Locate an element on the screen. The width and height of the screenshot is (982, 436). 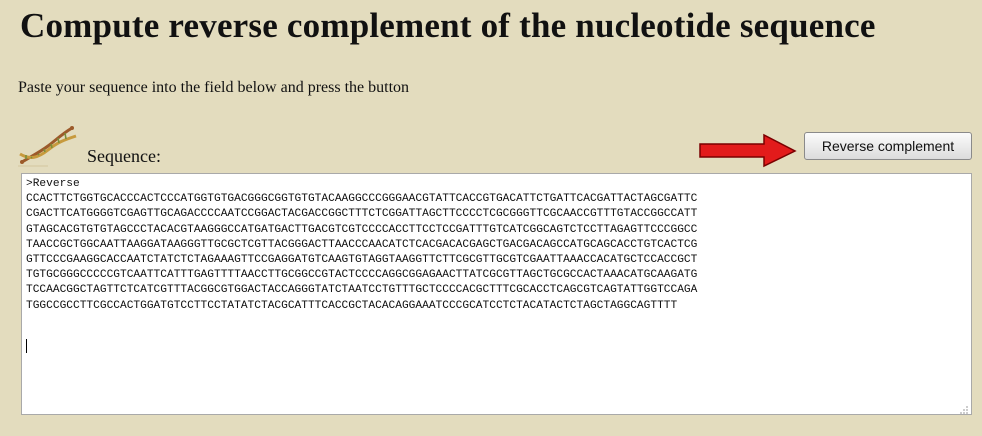
red-arrow-icon is located at coordinates (748, 150).